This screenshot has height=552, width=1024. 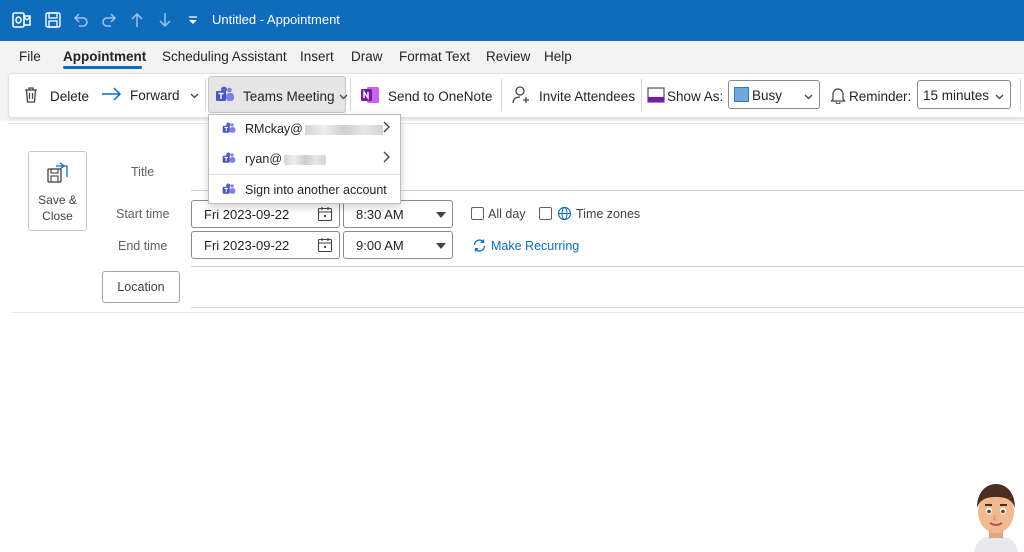 What do you see at coordinates (607, 288) in the screenshot?
I see `location-input` at bounding box center [607, 288].